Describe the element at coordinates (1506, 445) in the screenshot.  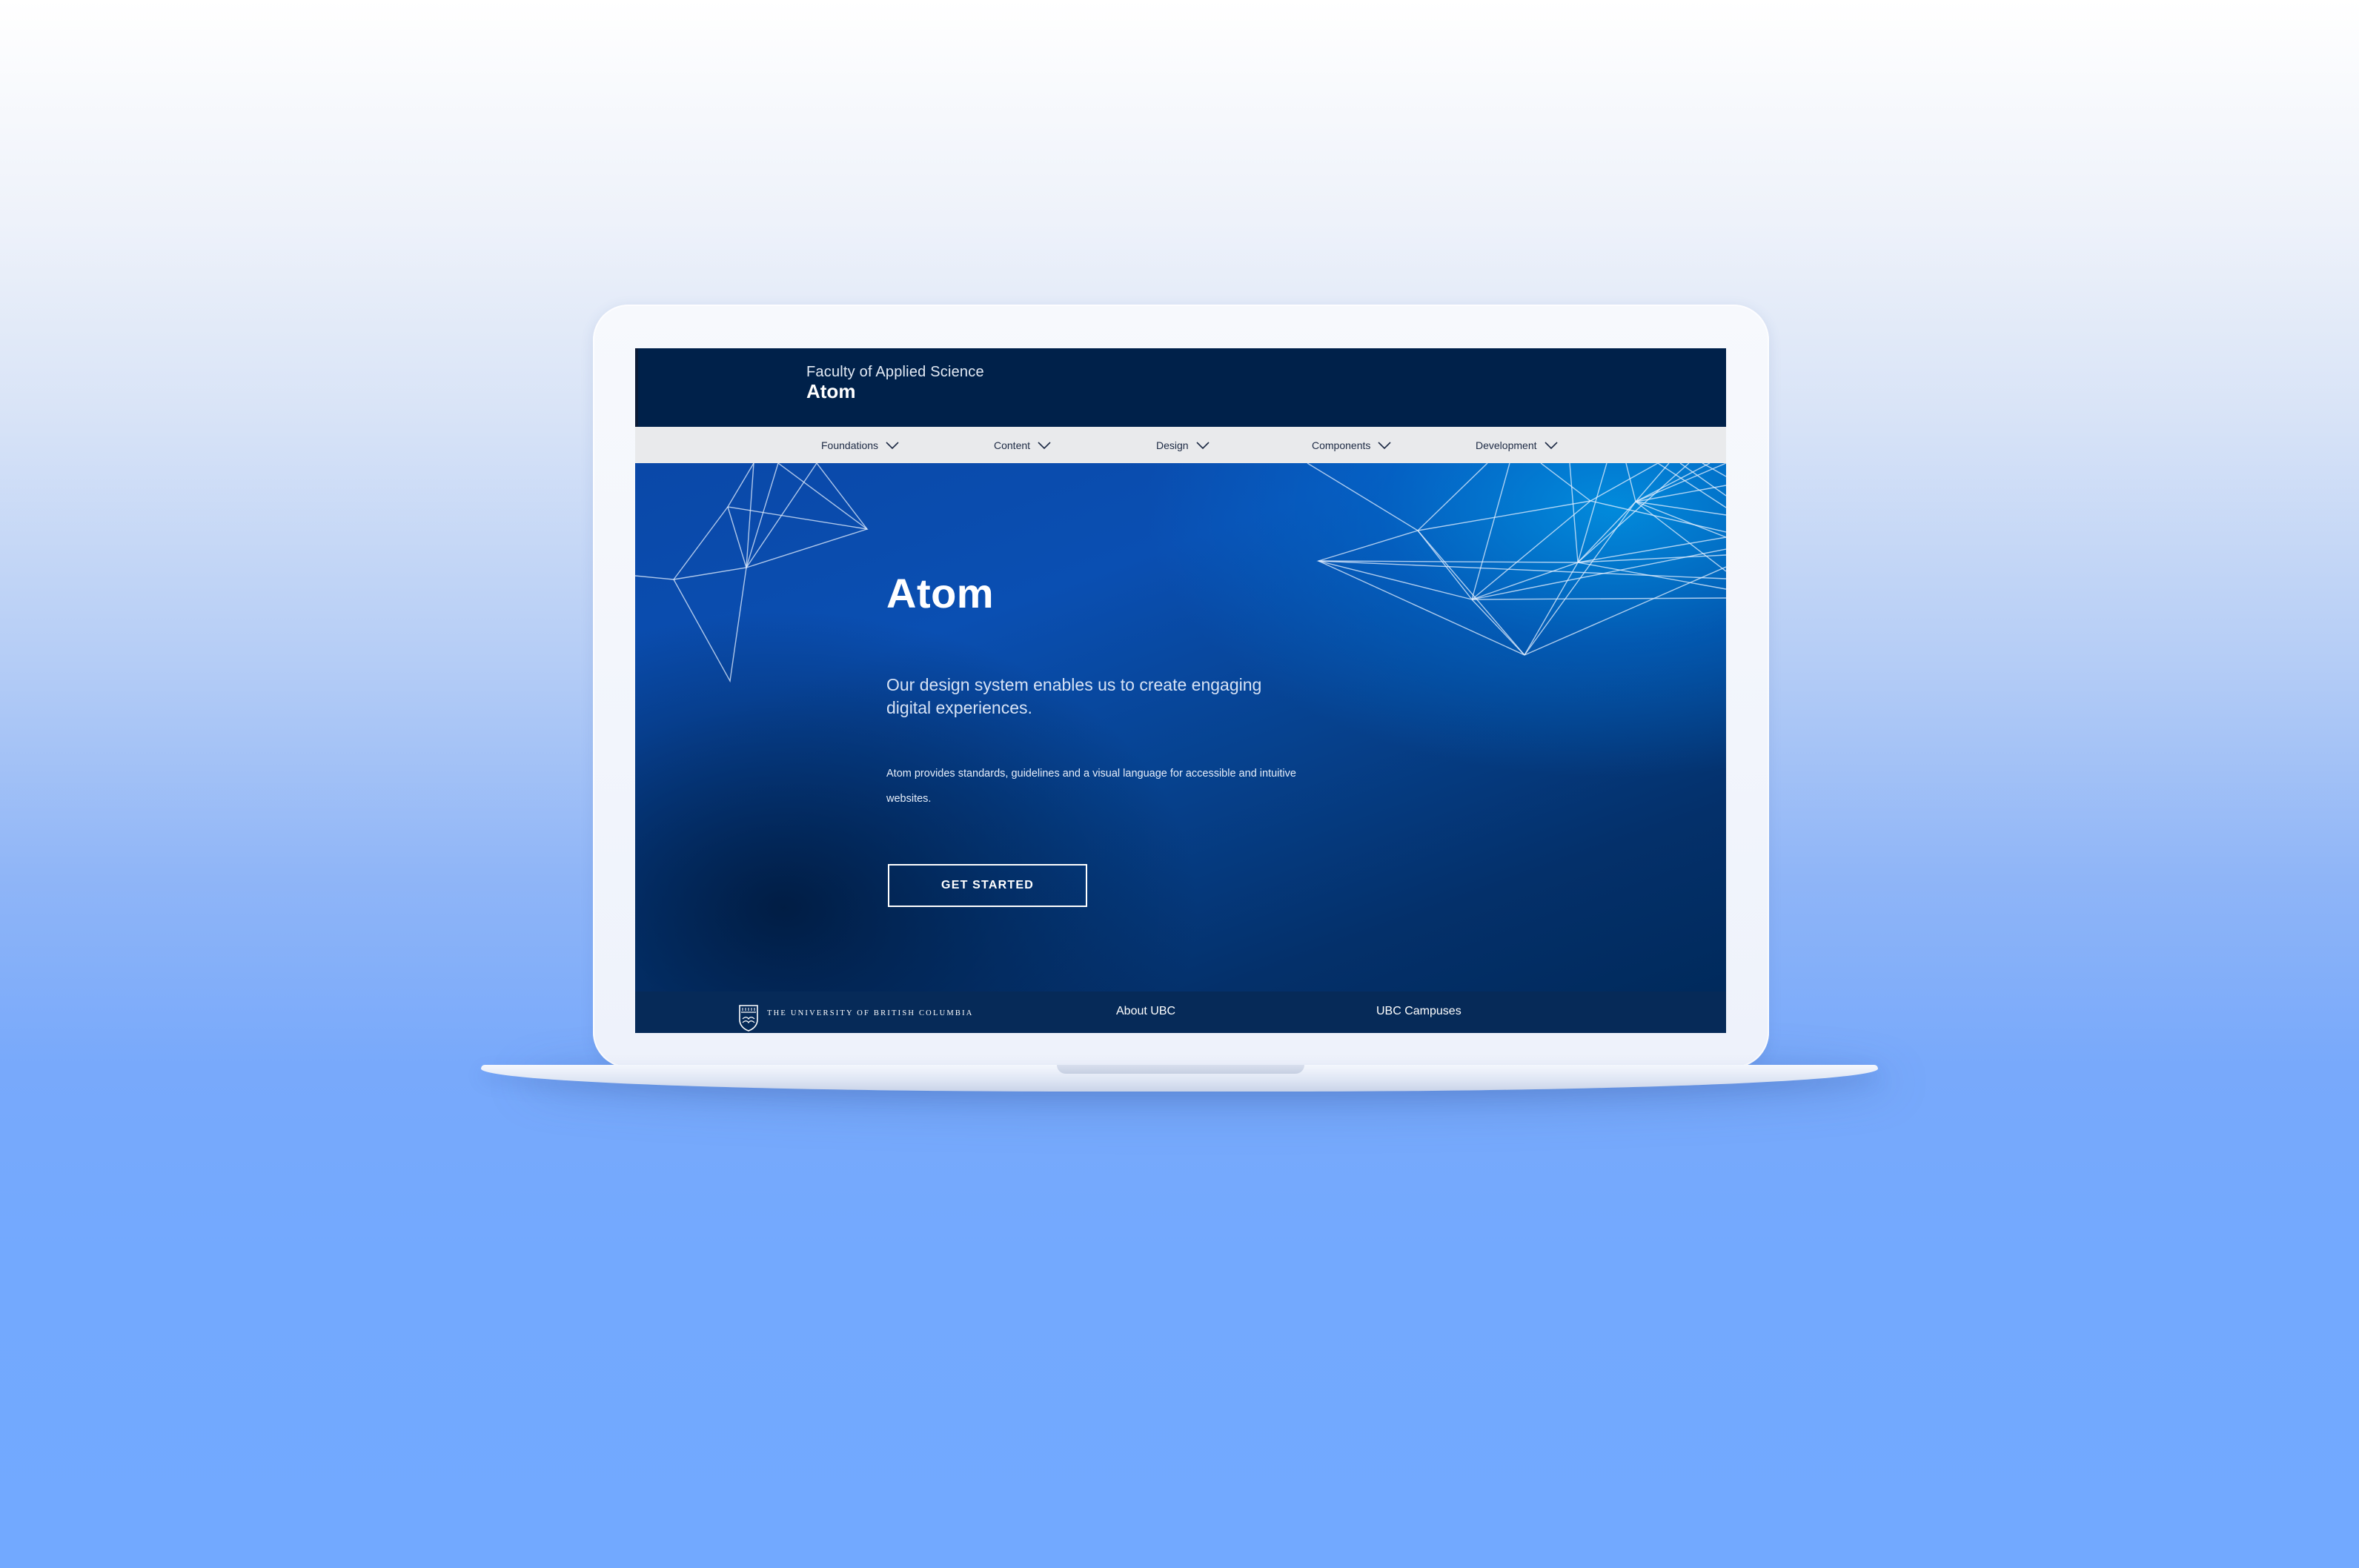
I see `nav-item-label: Development` at that location.